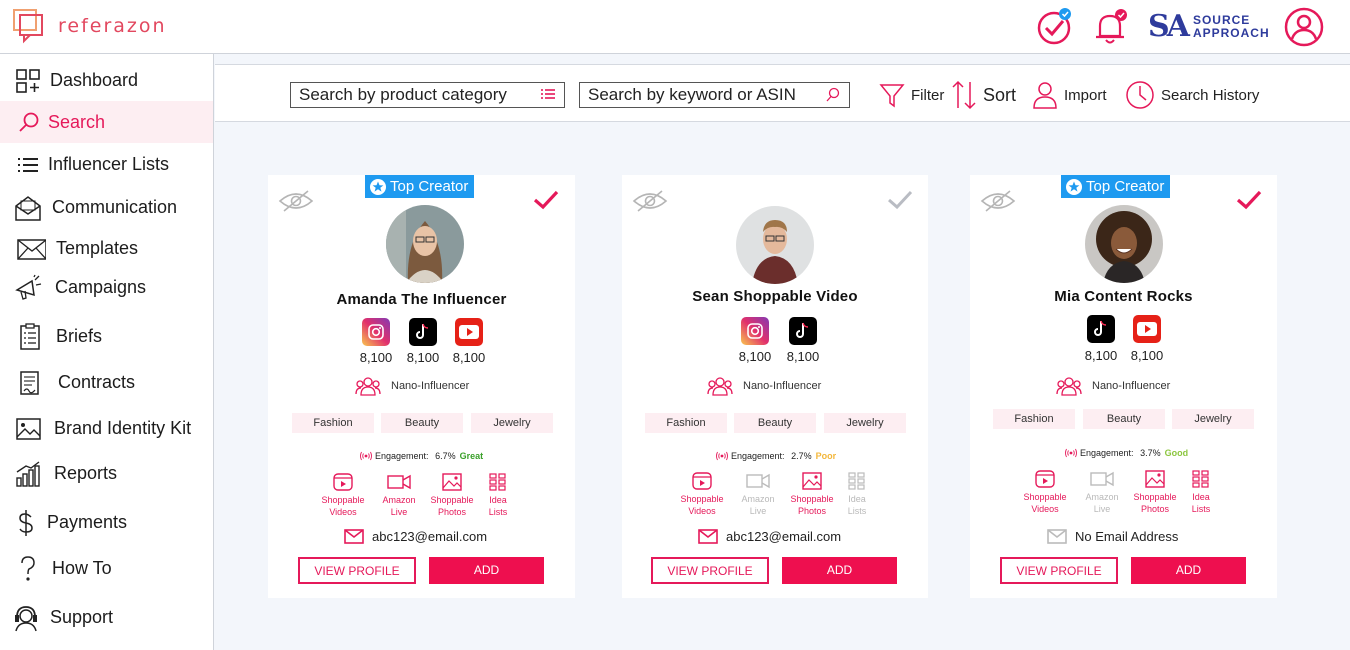  Describe the element at coordinates (812, 511) in the screenshot. I see `feature-line2: Photos` at that location.